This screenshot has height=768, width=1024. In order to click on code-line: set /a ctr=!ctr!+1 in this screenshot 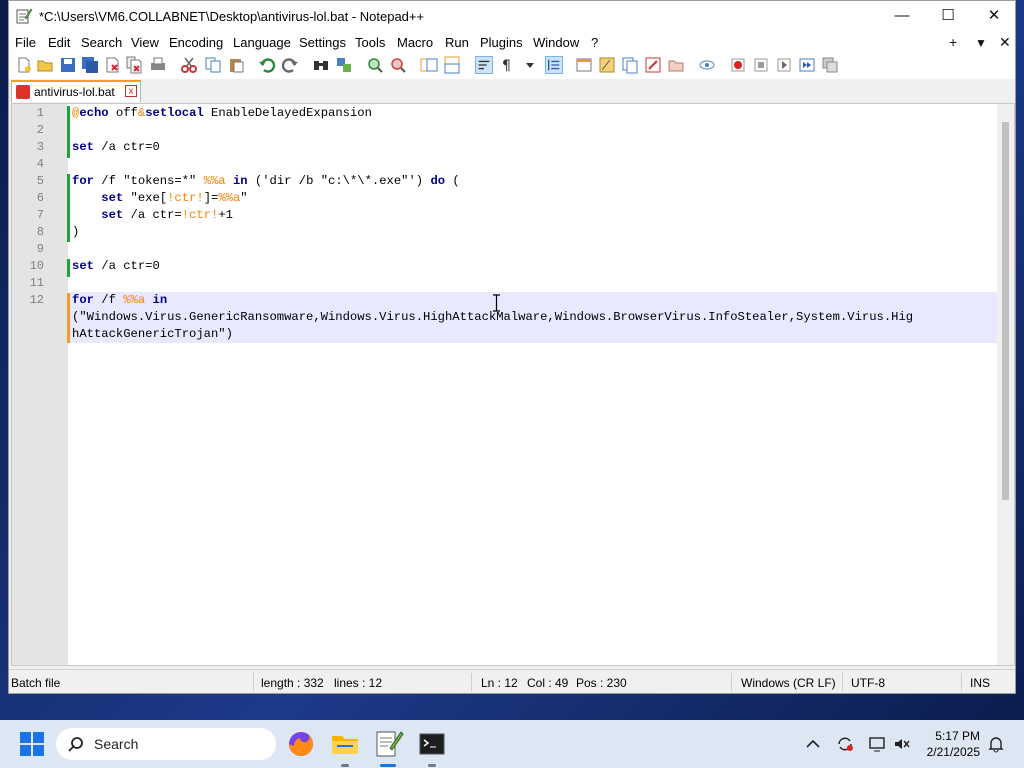, I will do `click(152, 215)`.